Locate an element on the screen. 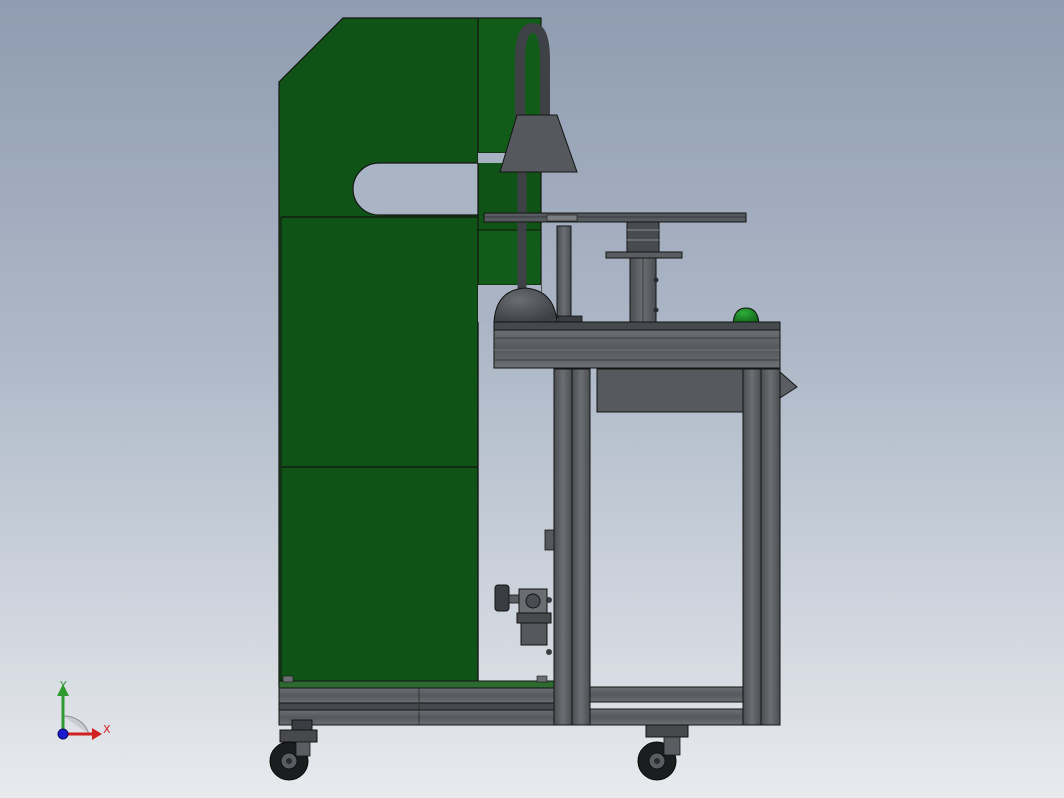  caster-wheel-right is located at coordinates (663, 752).